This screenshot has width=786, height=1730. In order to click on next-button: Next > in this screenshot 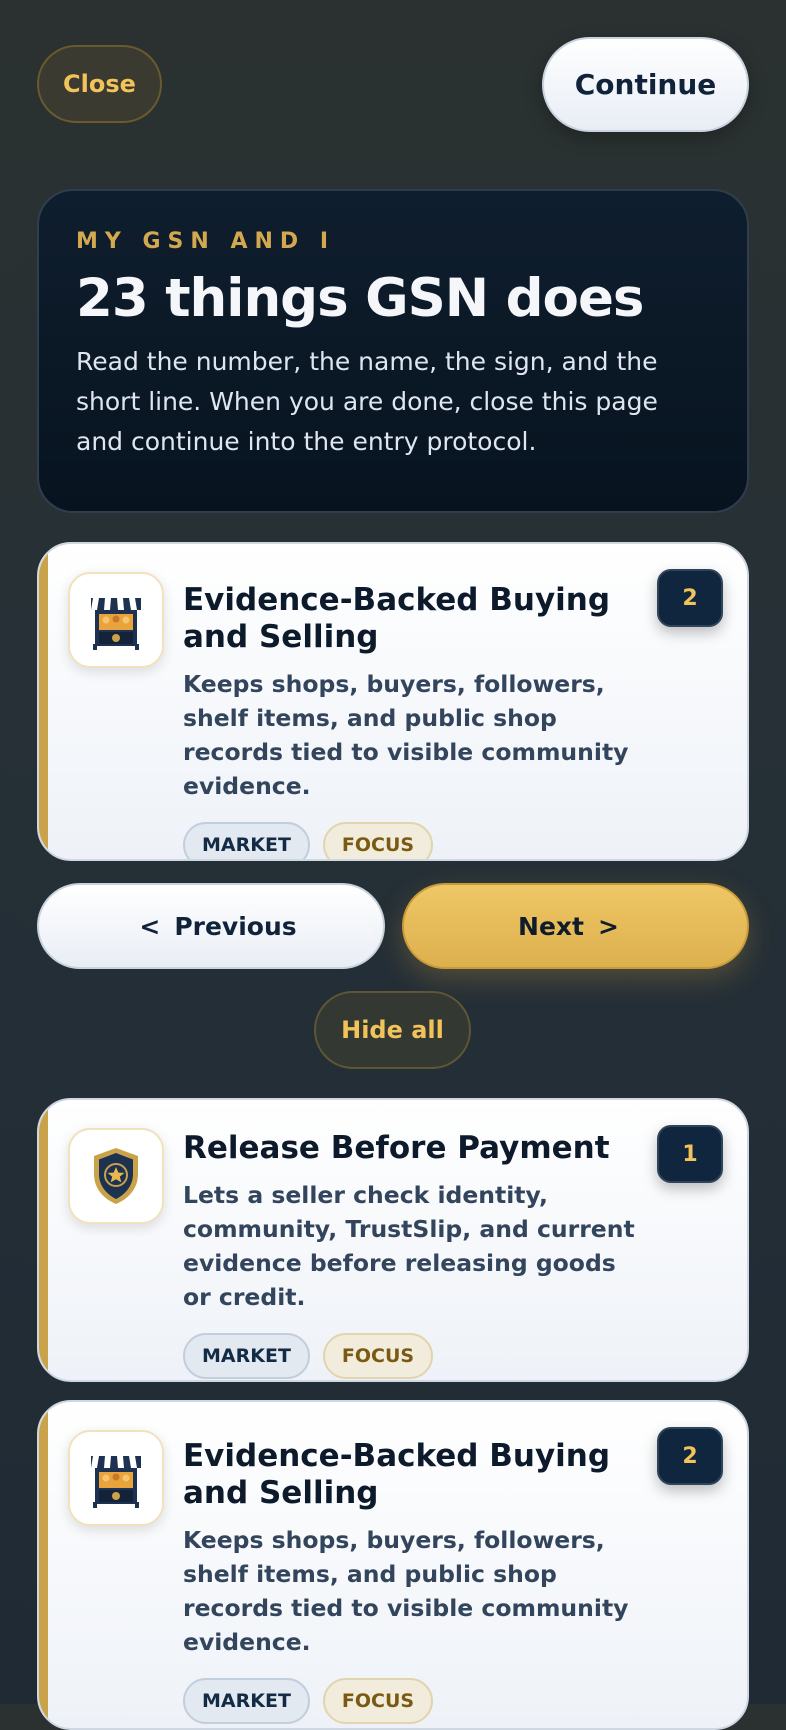, I will do `click(575, 926)`.